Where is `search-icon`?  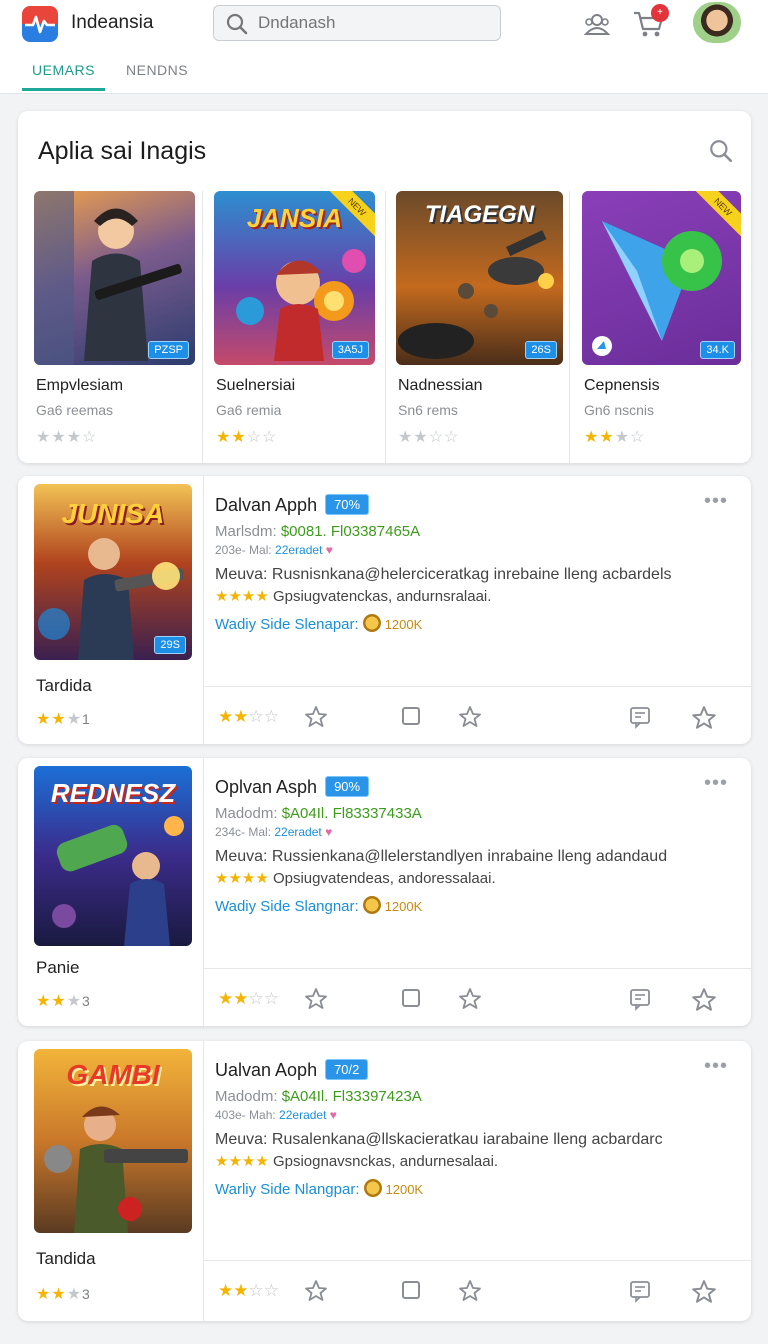
search-icon is located at coordinates (721, 151).